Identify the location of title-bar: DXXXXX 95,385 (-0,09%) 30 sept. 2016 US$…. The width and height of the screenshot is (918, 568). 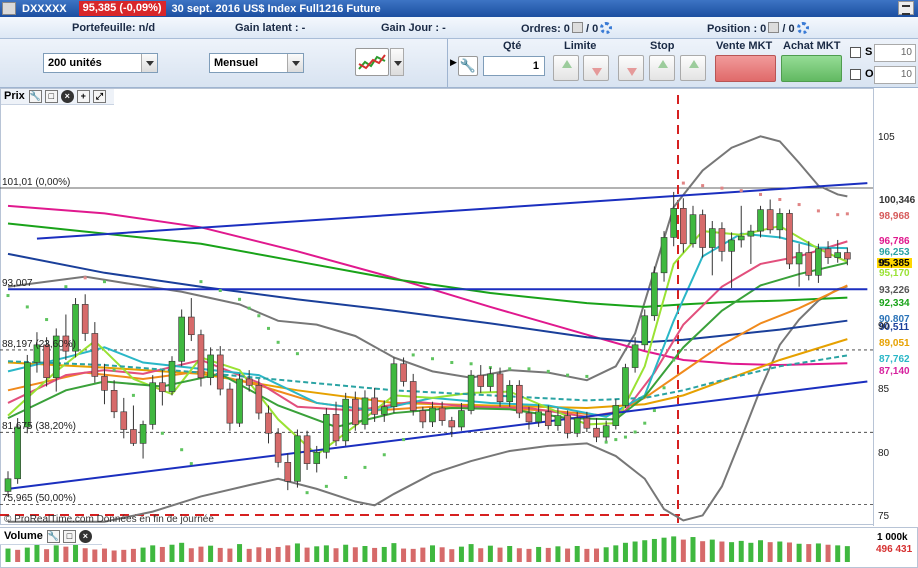
(459, 8).